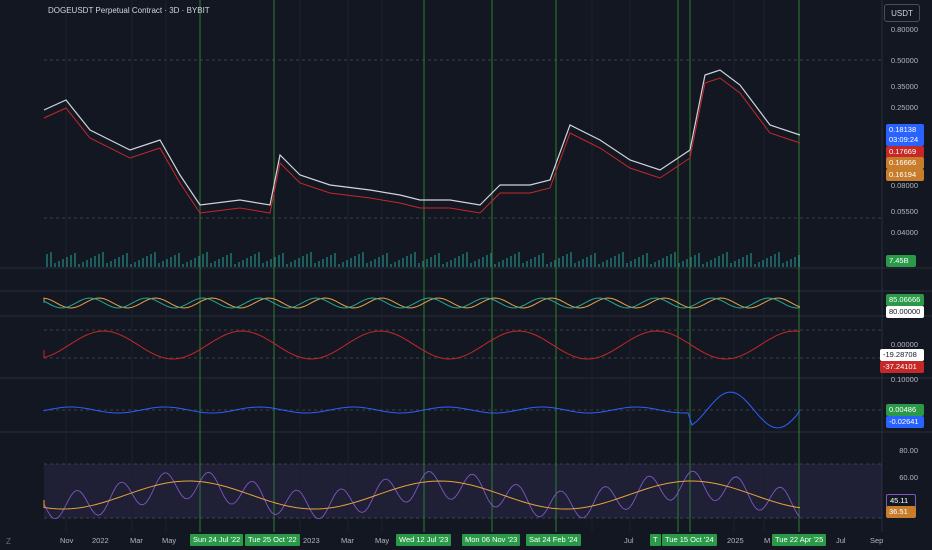 Image resolution: width=932 pixels, height=550 pixels. Describe the element at coordinates (902, 13) in the screenshot. I see `currency-button: USDT` at that location.